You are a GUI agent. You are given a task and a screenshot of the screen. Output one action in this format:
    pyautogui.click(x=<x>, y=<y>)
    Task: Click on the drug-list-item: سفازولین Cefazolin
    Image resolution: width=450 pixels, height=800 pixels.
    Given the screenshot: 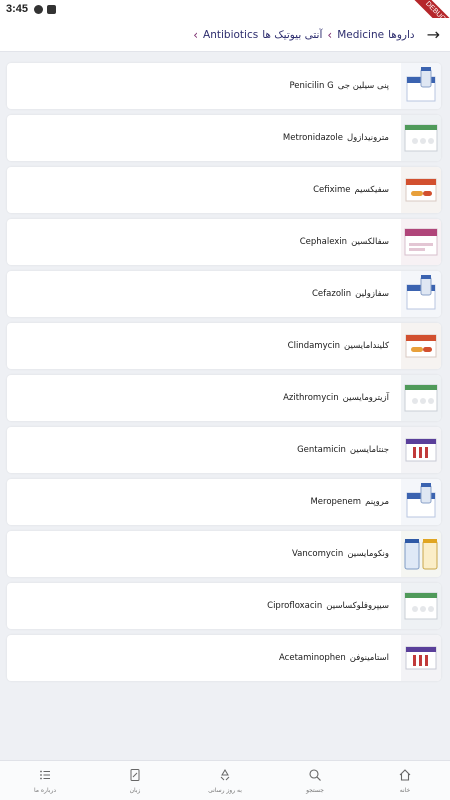 What is the action you would take?
    pyautogui.click(x=224, y=294)
    